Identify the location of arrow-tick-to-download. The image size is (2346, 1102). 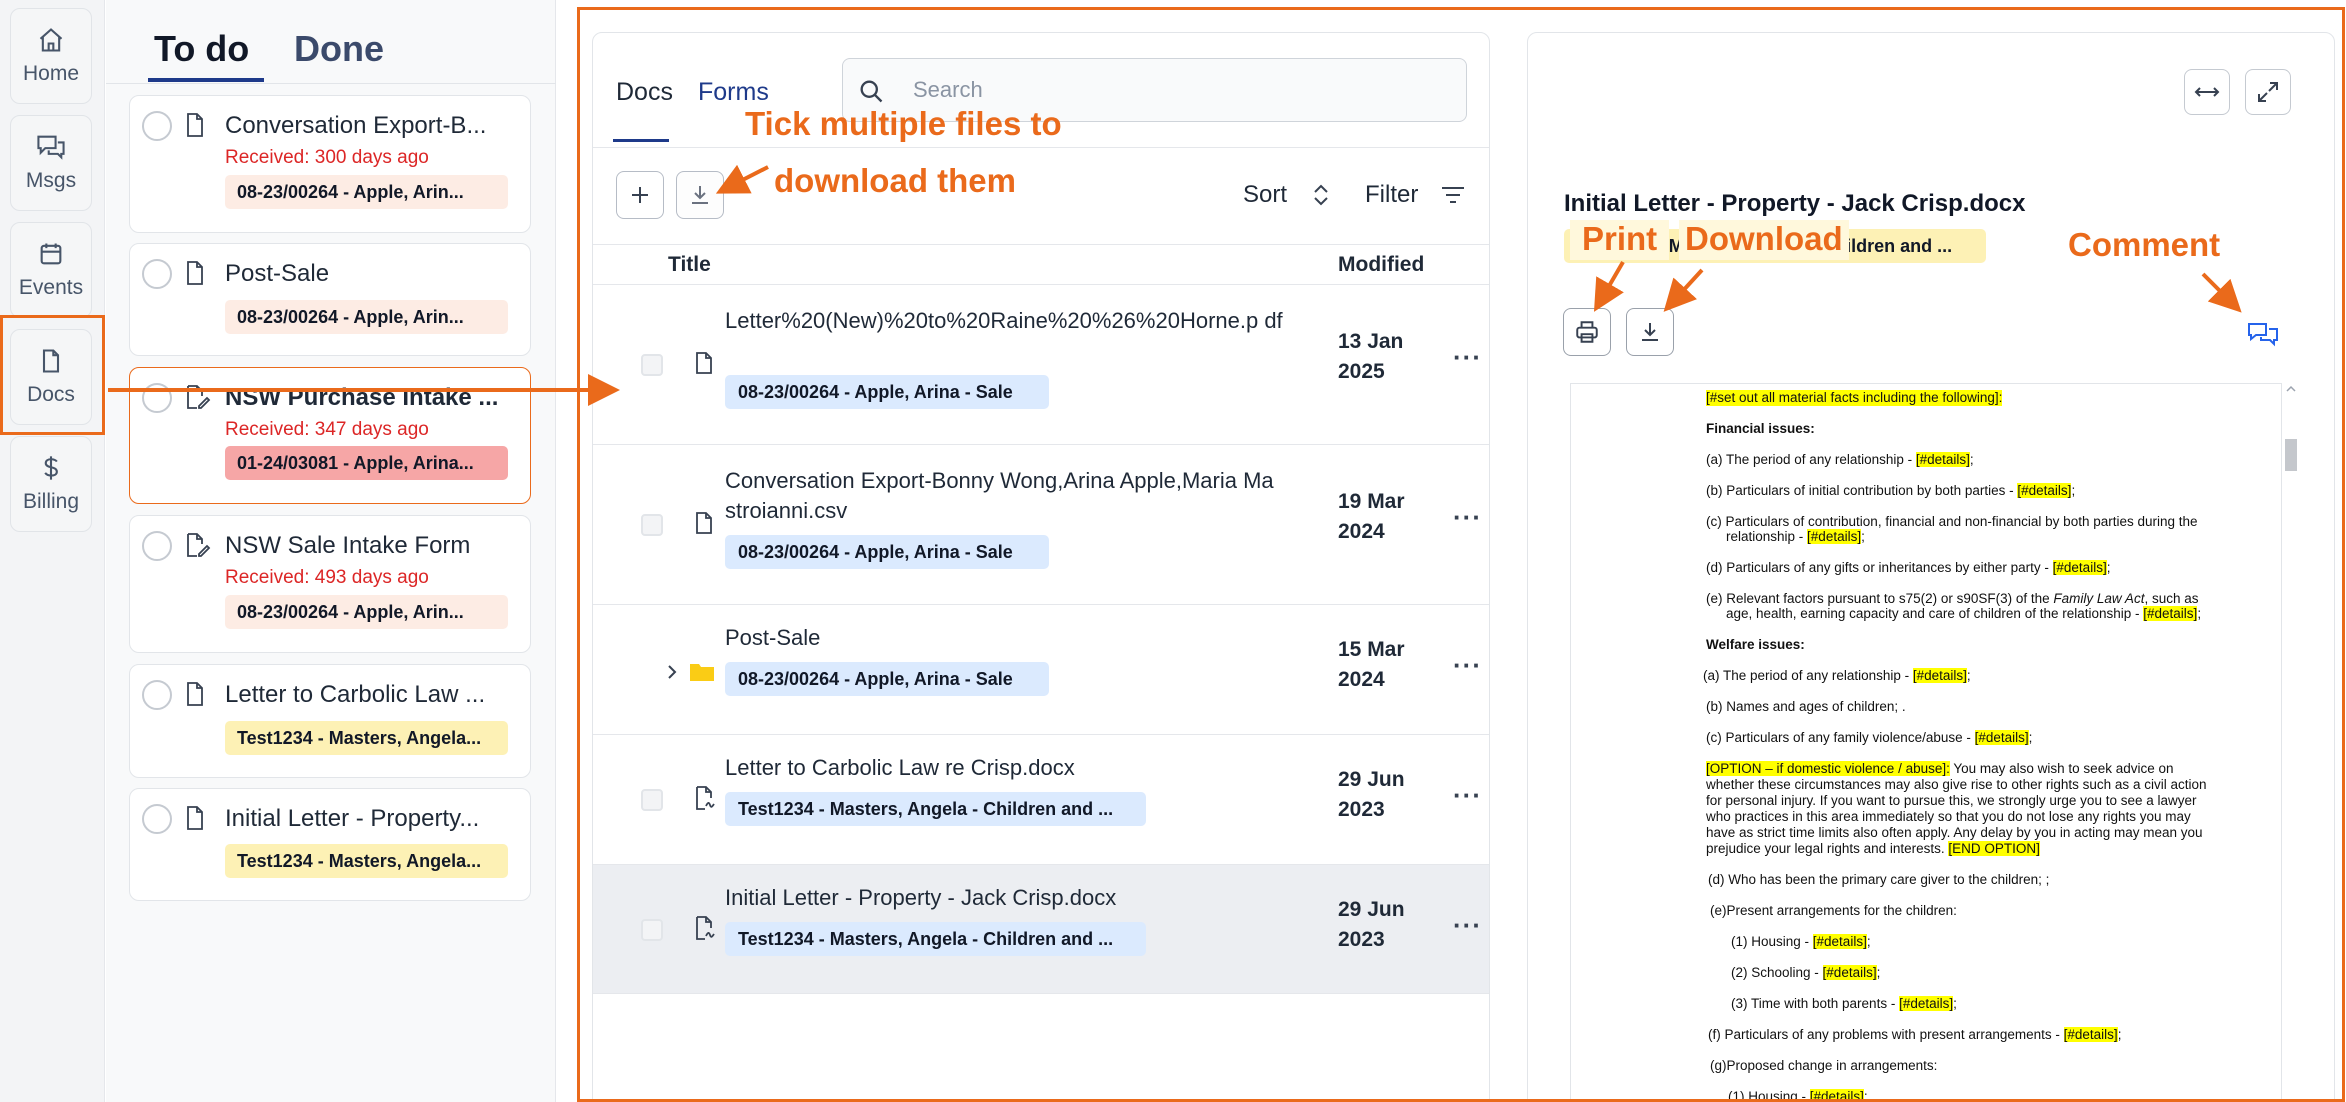
(742, 179).